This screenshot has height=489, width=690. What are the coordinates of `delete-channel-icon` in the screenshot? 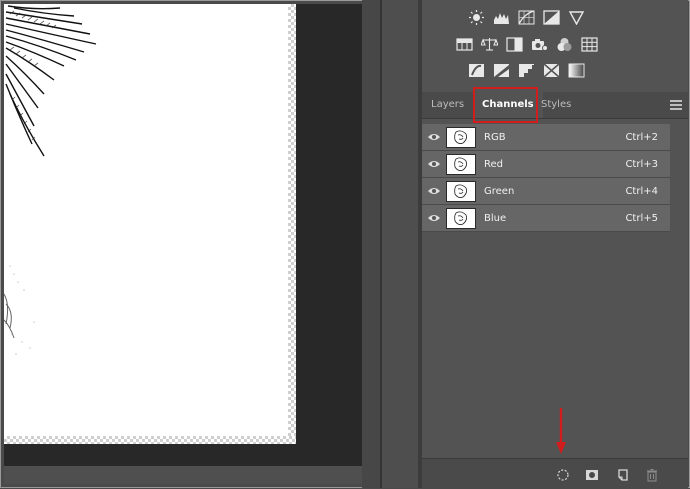 It's located at (652, 474).